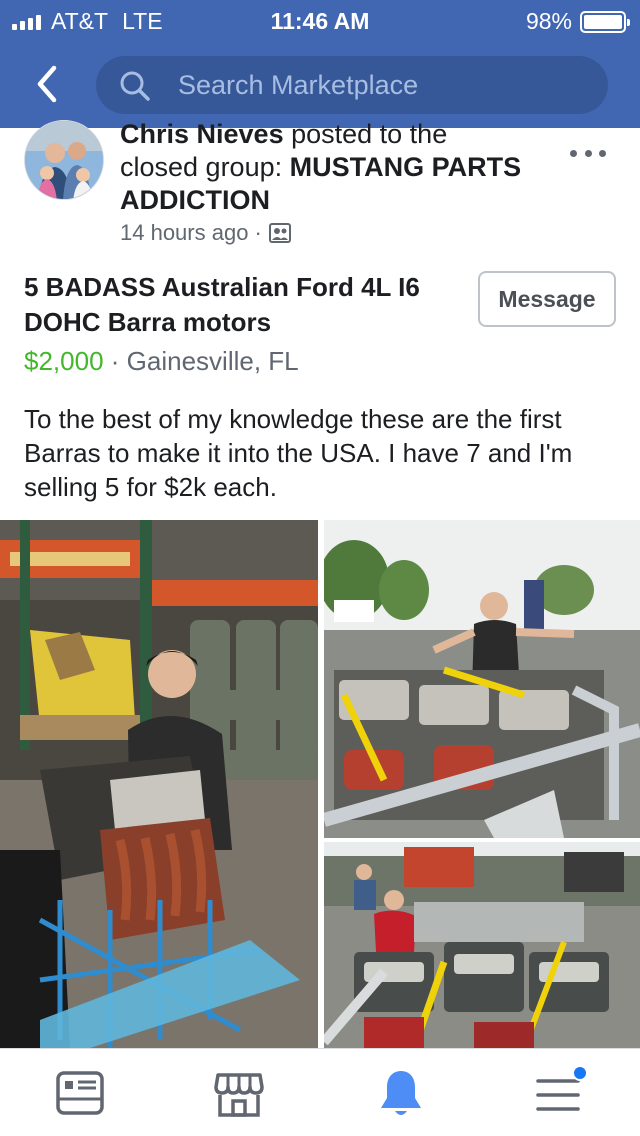 Image resolution: width=640 pixels, height=1136 pixels. What do you see at coordinates (320, 20) in the screenshot?
I see `status-bar: AT&T LTE 11:46 AM 98%` at bounding box center [320, 20].